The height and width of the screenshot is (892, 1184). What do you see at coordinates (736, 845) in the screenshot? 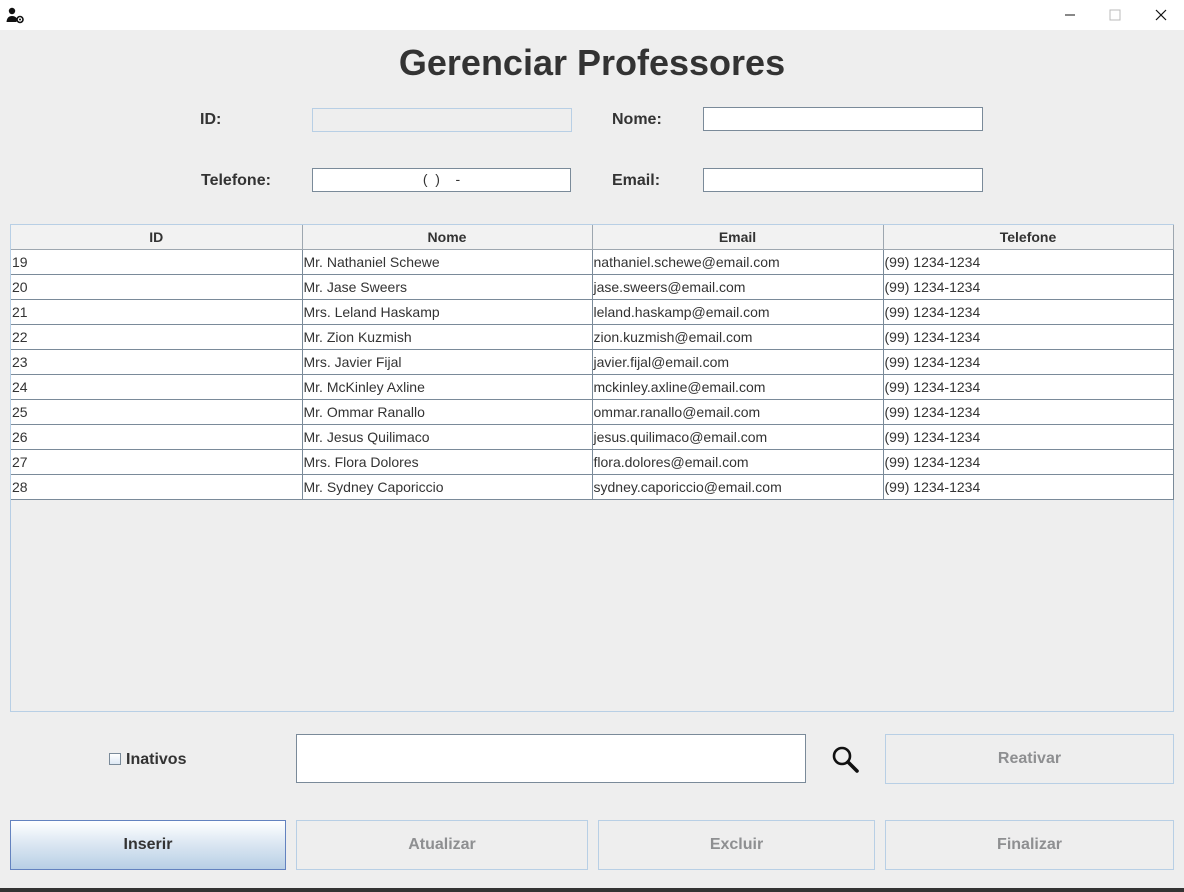
I see `excluir-button: Excluir` at bounding box center [736, 845].